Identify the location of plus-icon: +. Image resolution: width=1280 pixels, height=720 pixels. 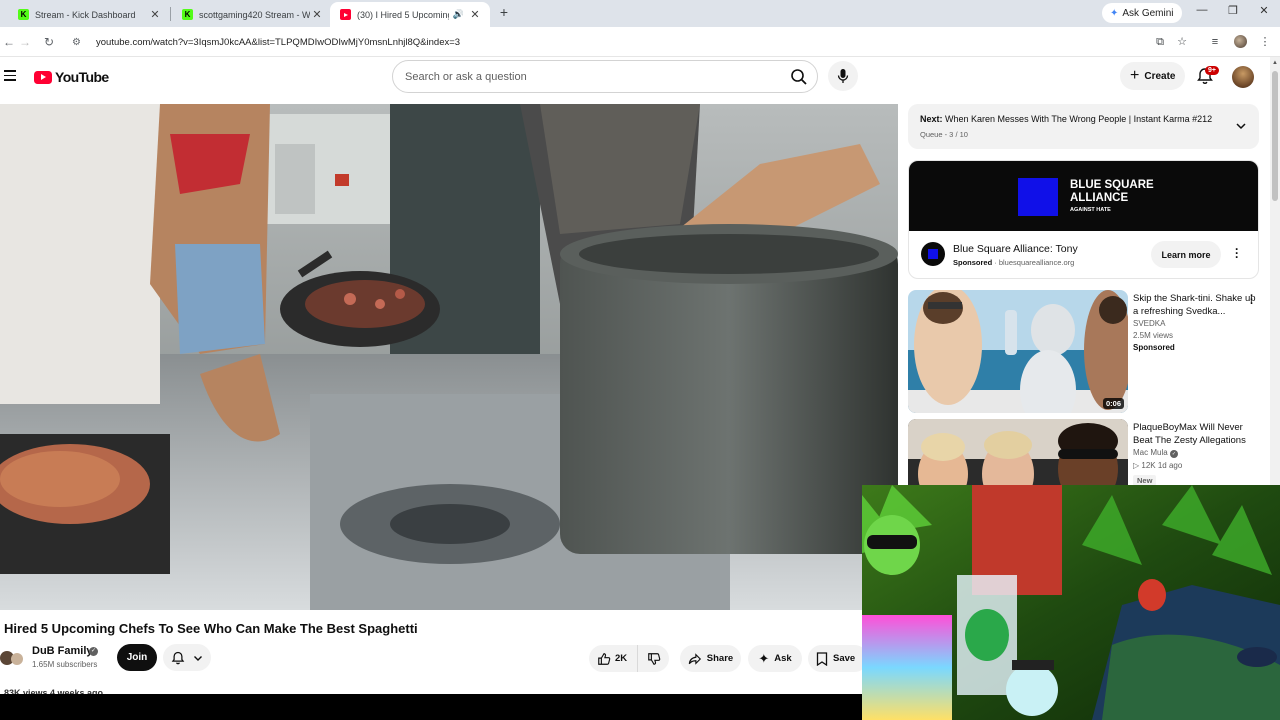
(1135, 75).